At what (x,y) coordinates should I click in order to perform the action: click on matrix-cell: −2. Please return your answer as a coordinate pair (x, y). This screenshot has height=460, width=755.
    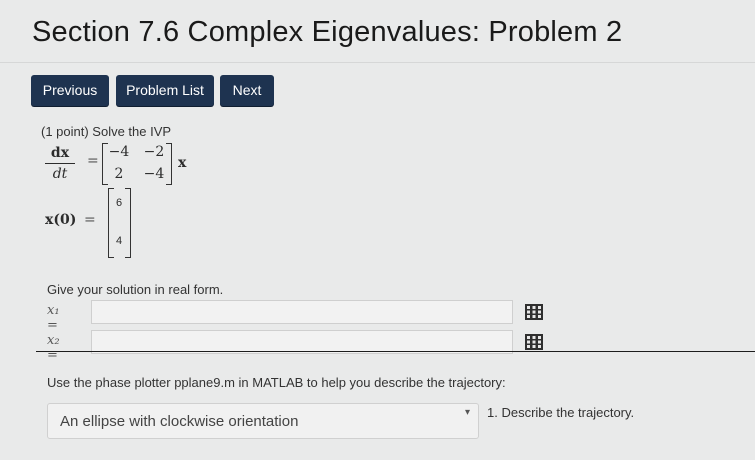
    Looking at the image, I should click on (154, 152).